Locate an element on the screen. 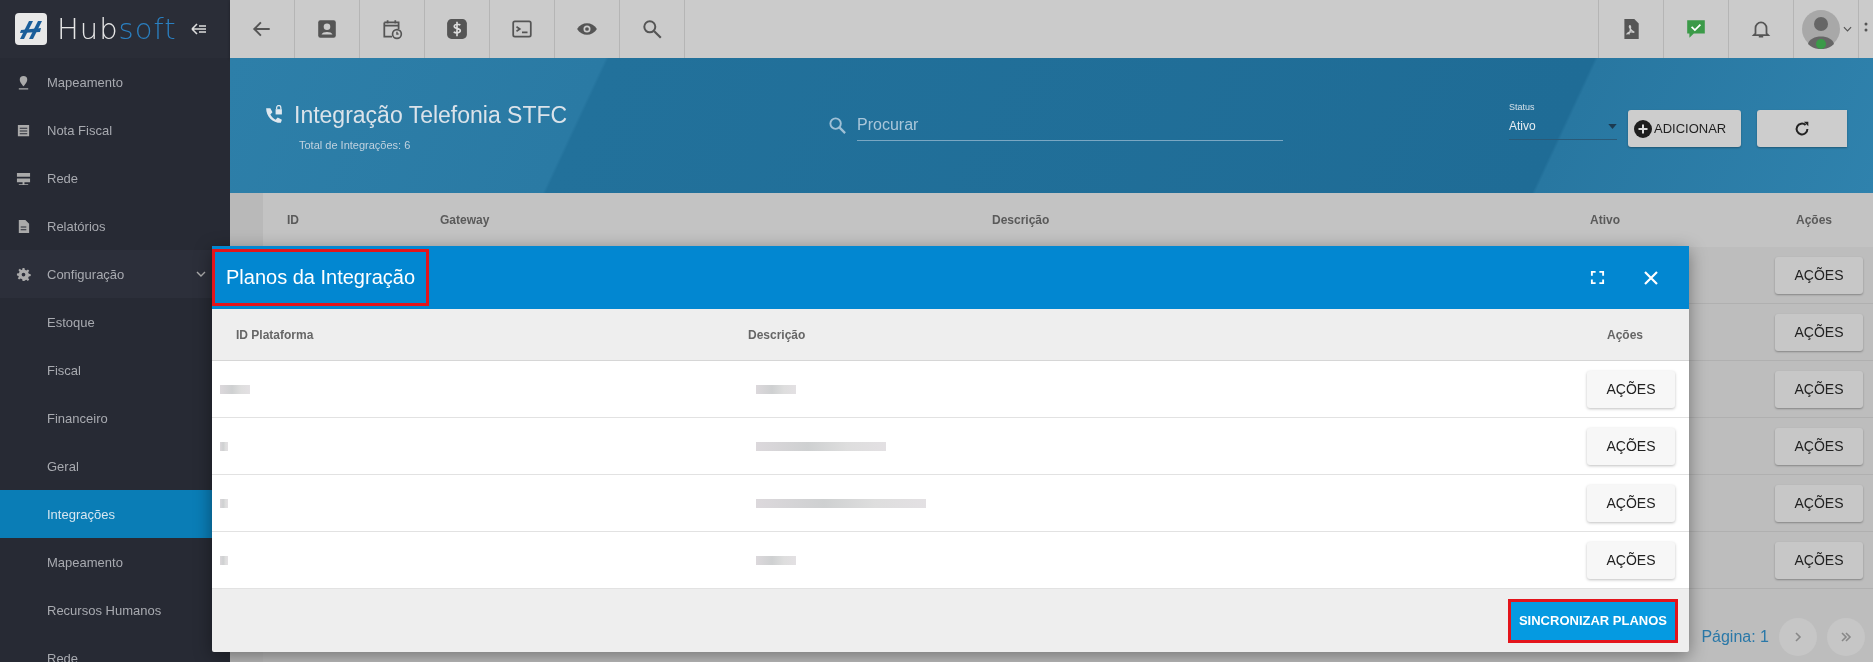  column-header: ID Plataforma is located at coordinates (275, 334).